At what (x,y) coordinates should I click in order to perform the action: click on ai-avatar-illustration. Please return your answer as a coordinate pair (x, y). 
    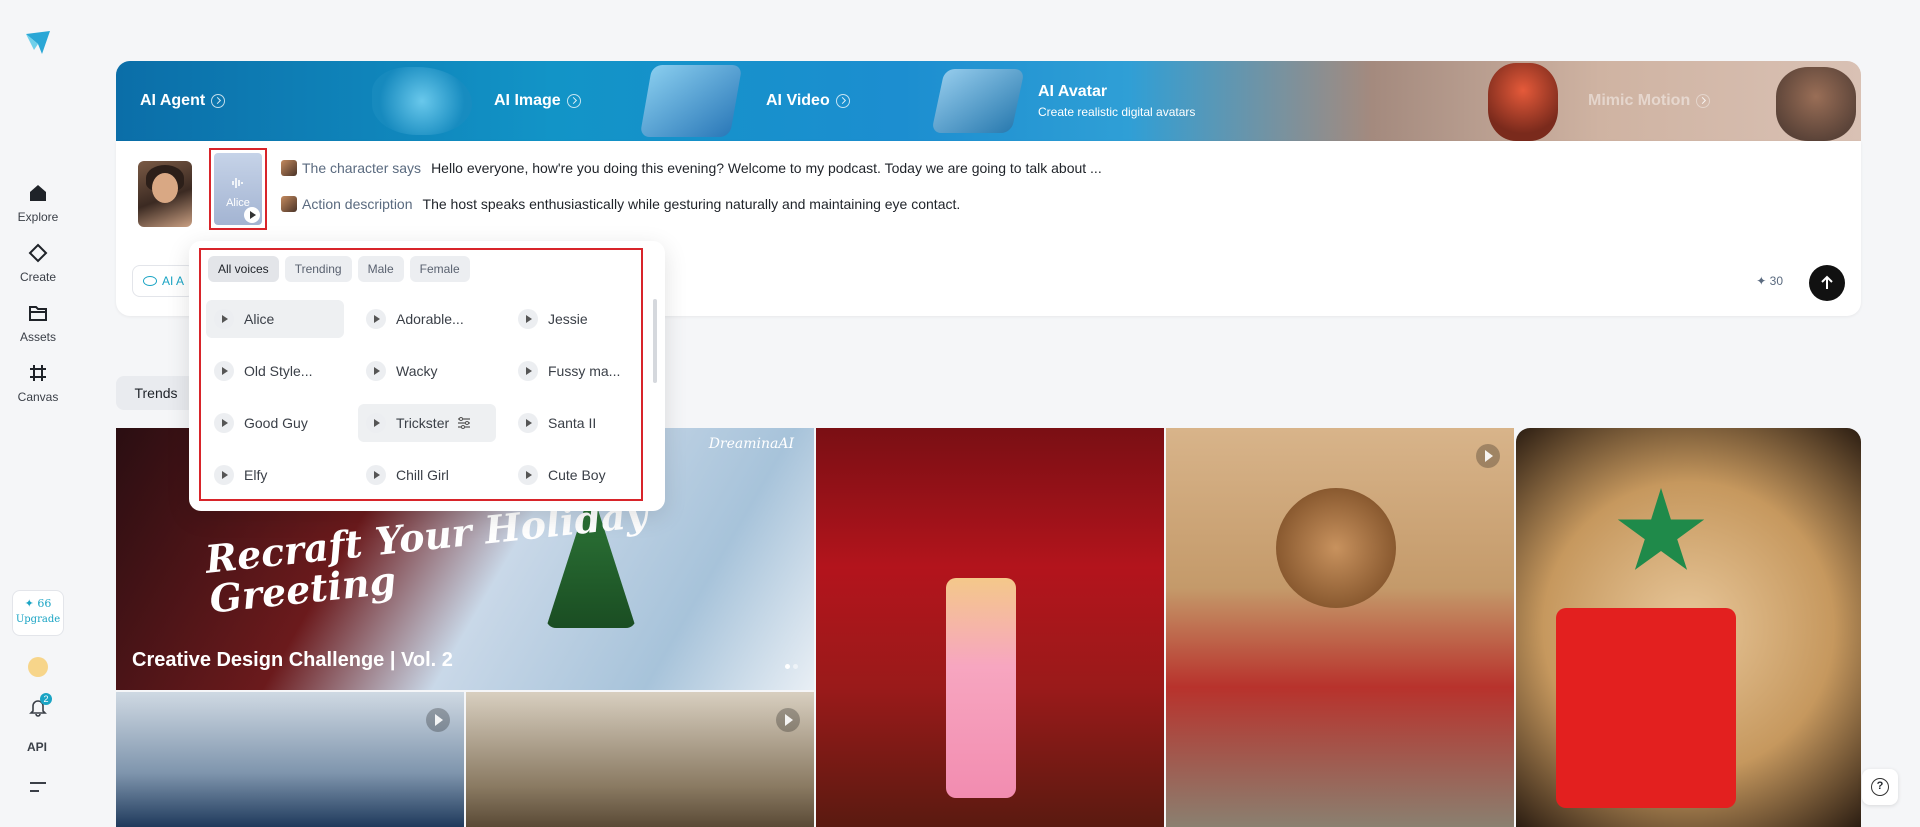
    Looking at the image, I should click on (978, 101).